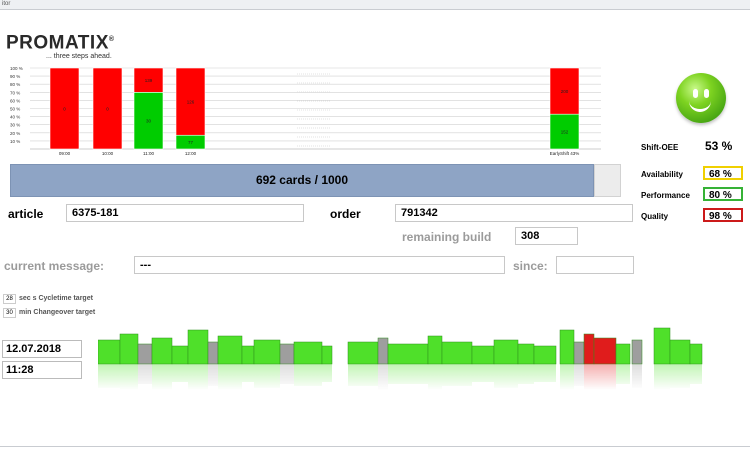  Describe the element at coordinates (15, 76) in the screenshot. I see `y-tick-label: 90 %` at that location.